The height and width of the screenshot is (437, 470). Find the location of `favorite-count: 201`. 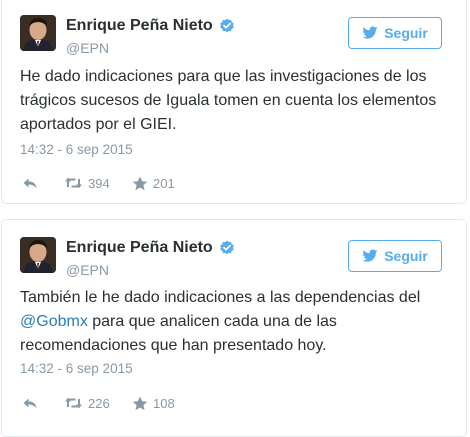

favorite-count: 201 is located at coordinates (164, 183).